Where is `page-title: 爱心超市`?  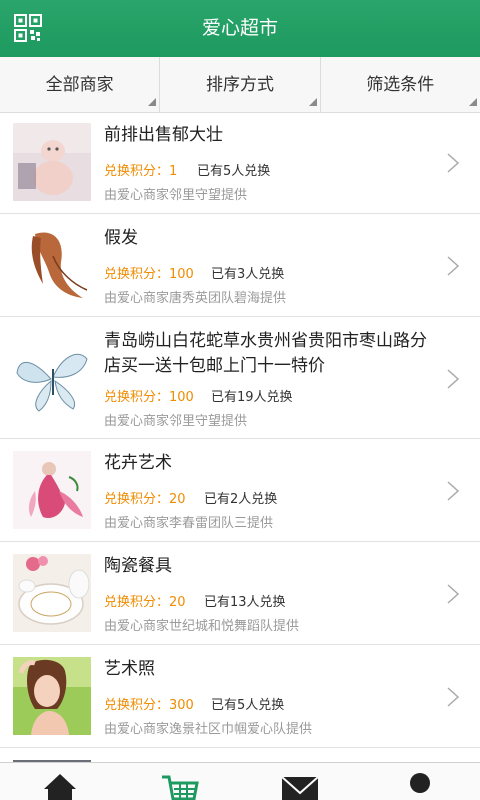 page-title: 爱心超市 is located at coordinates (239, 28).